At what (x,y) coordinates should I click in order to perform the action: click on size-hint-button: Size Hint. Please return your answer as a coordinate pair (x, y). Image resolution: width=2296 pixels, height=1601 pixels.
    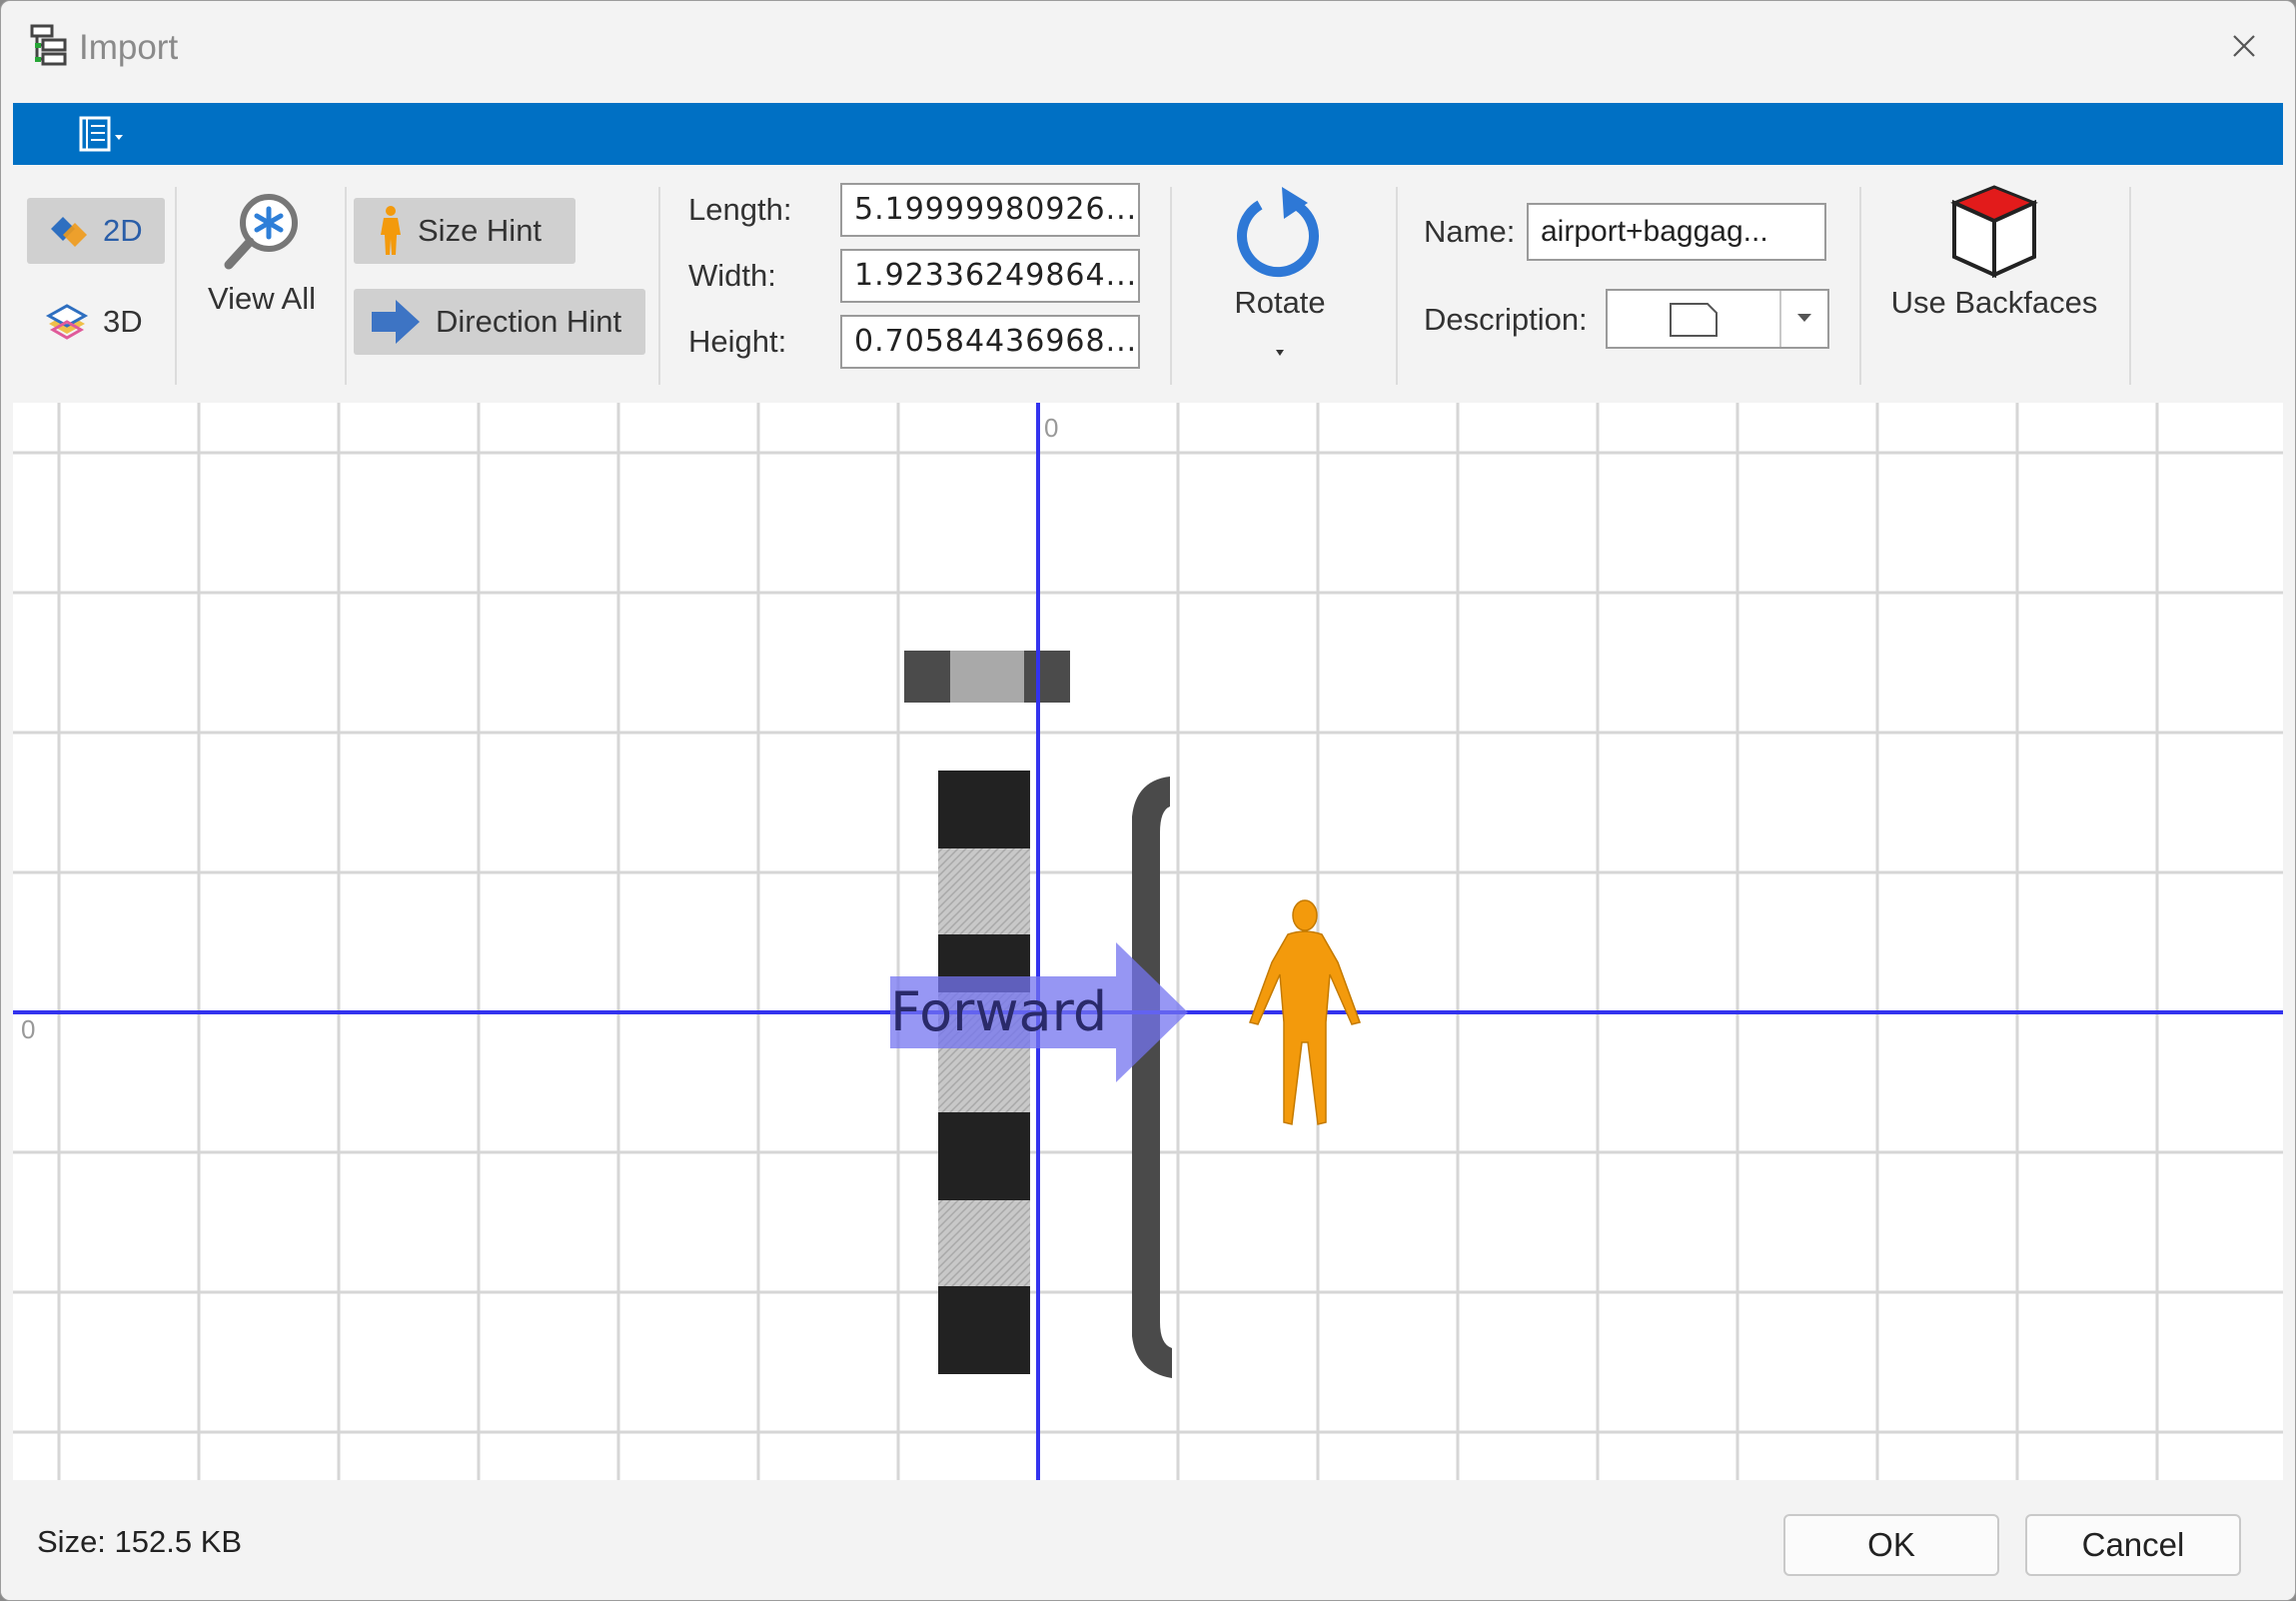
    Looking at the image, I should click on (464, 231).